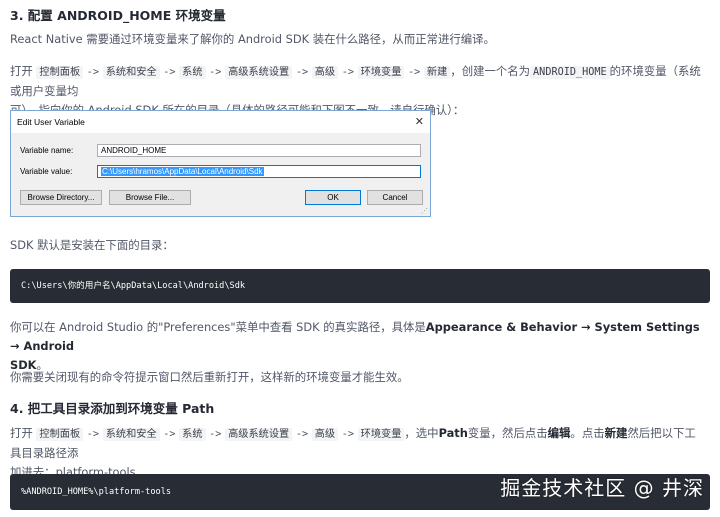 The width and height of the screenshot is (720, 517). Describe the element at coordinates (112, 408) in the screenshot. I see `section-4-heading: 4. 把工具目录添加到环境变量 Path` at that location.